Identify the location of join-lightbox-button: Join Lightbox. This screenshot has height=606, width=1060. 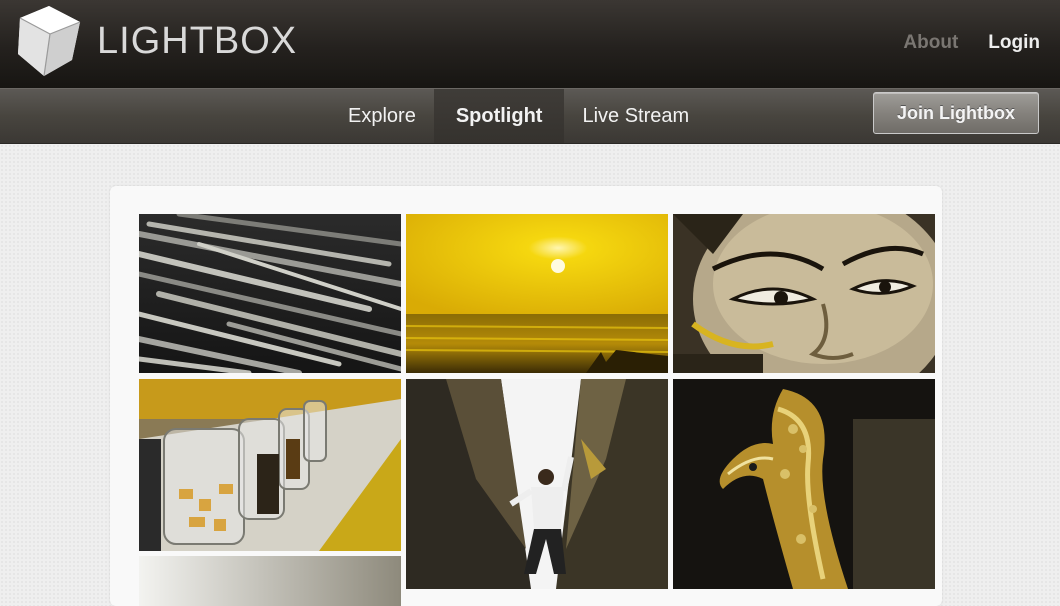
(956, 113).